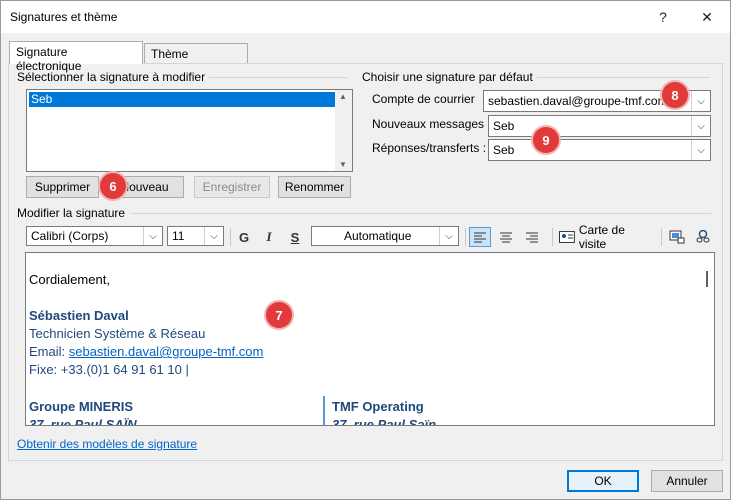  Describe the element at coordinates (269, 237) in the screenshot. I see `italic-button: I` at that location.